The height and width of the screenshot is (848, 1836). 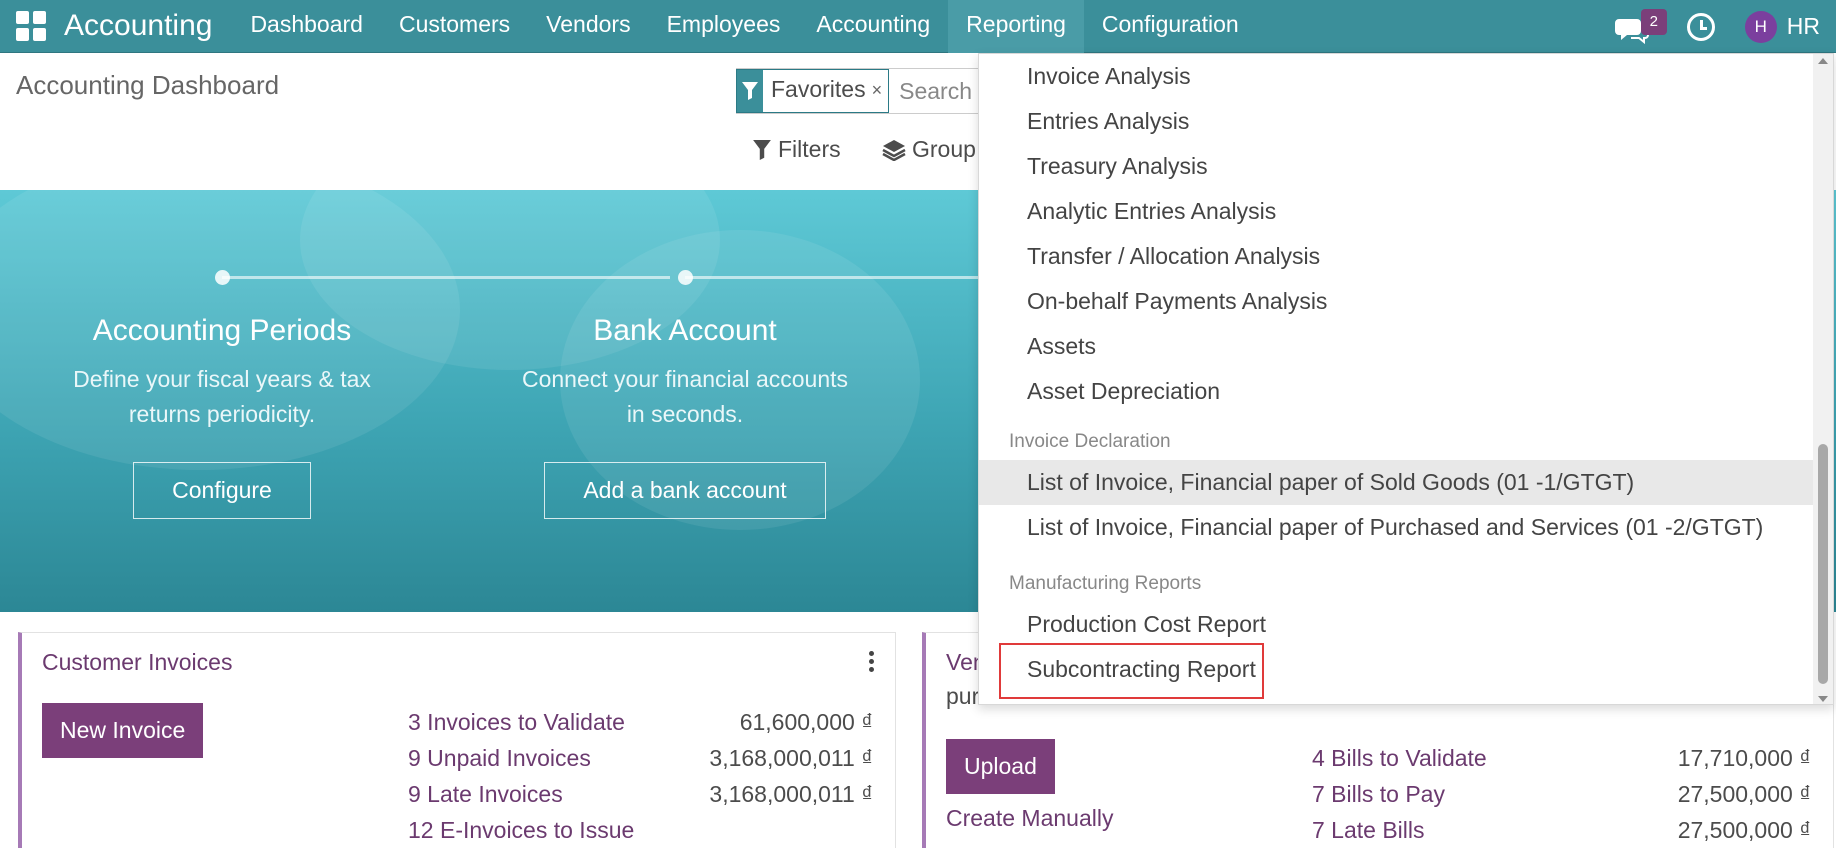 I want to click on user-name: HR, so click(x=1803, y=26).